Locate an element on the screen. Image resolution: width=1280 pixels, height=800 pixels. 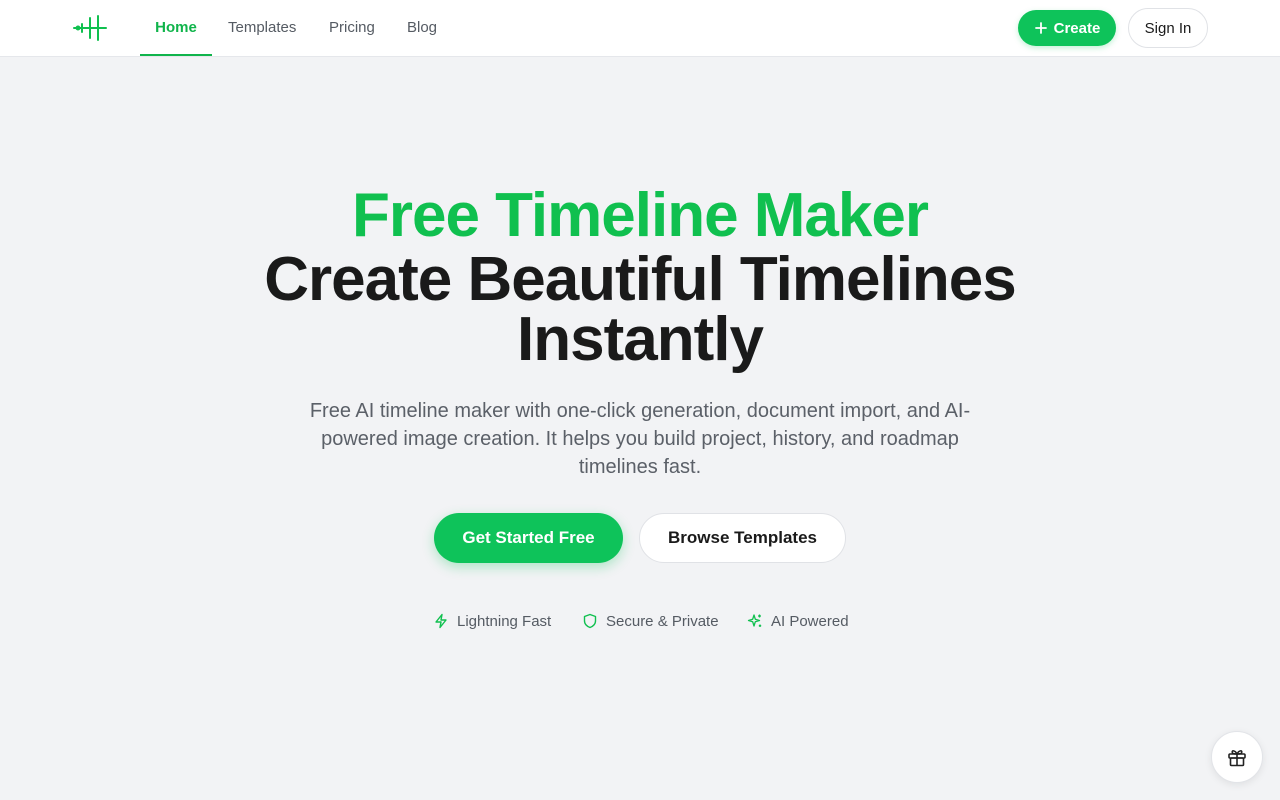
hero-title-primary: Free Timeline Maker is located at coordinates (640, 215).